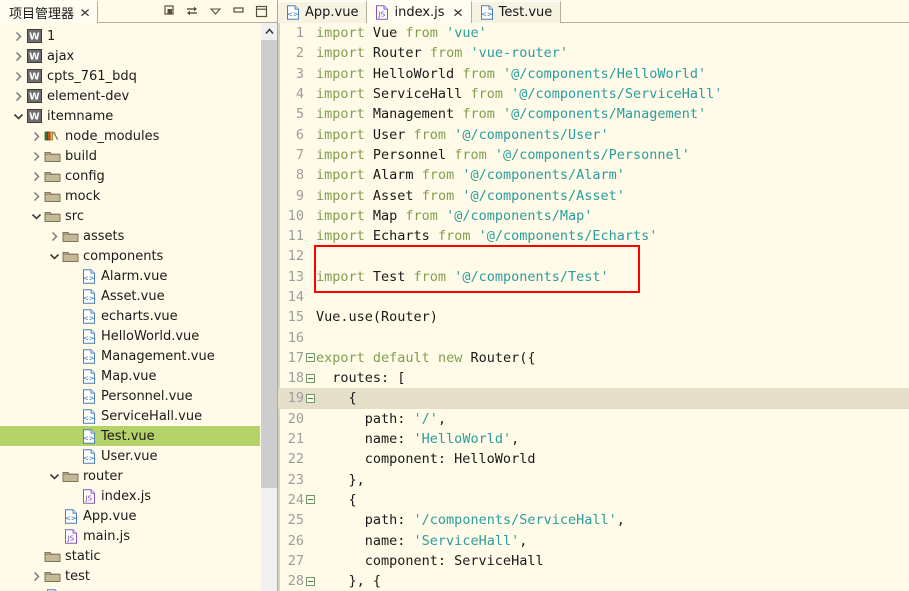 The height and width of the screenshot is (591, 909). What do you see at coordinates (593, 540) in the screenshot?
I see `code-line: 26 name: 'ServiceHall',` at bounding box center [593, 540].